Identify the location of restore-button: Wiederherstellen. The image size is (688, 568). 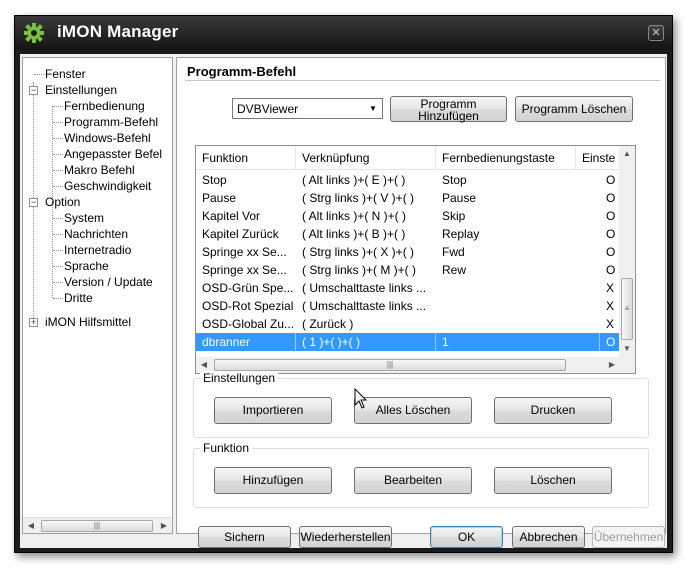
(345, 537).